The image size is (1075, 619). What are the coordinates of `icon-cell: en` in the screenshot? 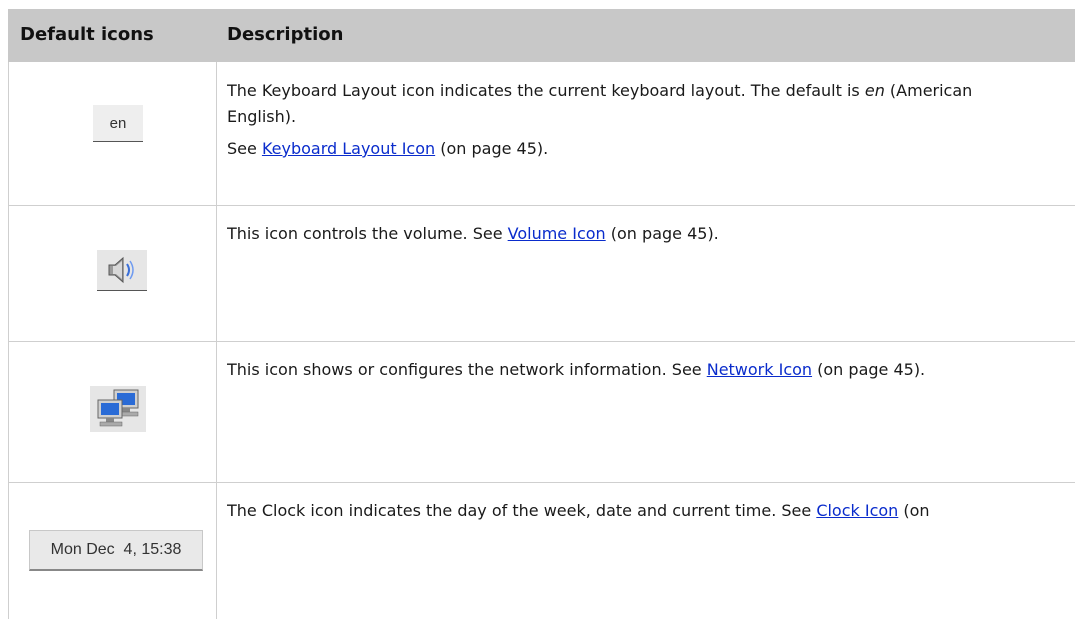 It's located at (112, 133).